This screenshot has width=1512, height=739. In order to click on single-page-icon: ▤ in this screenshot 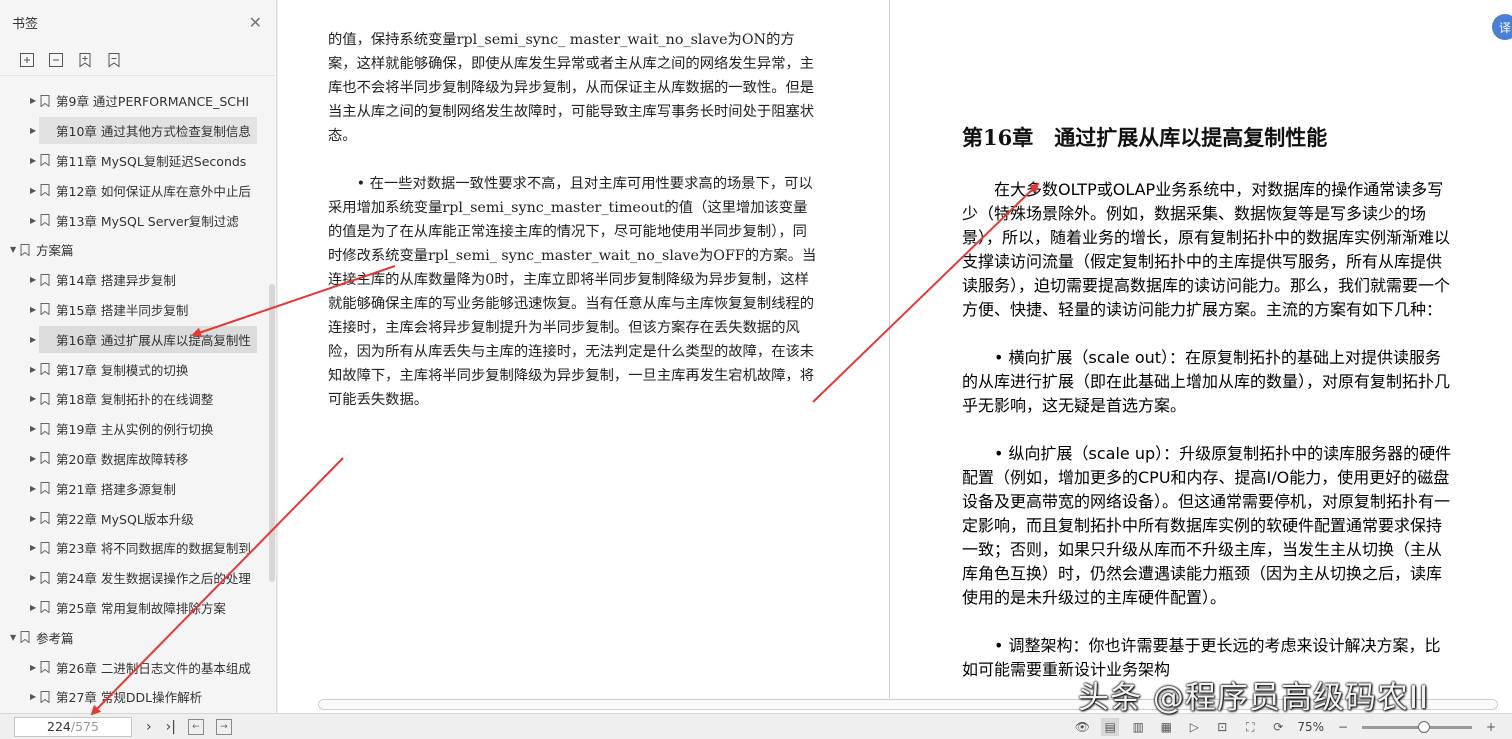, I will do `click(1110, 727)`.